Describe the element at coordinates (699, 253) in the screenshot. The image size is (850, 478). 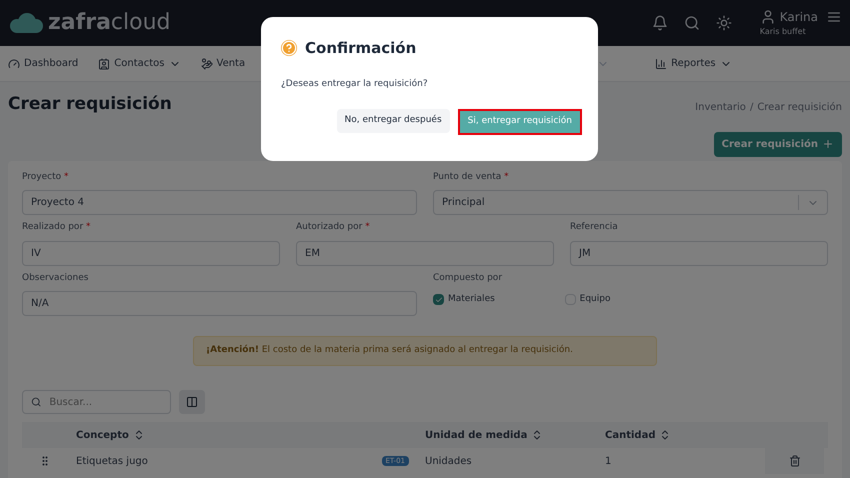
I see `text-field: JM` at that location.